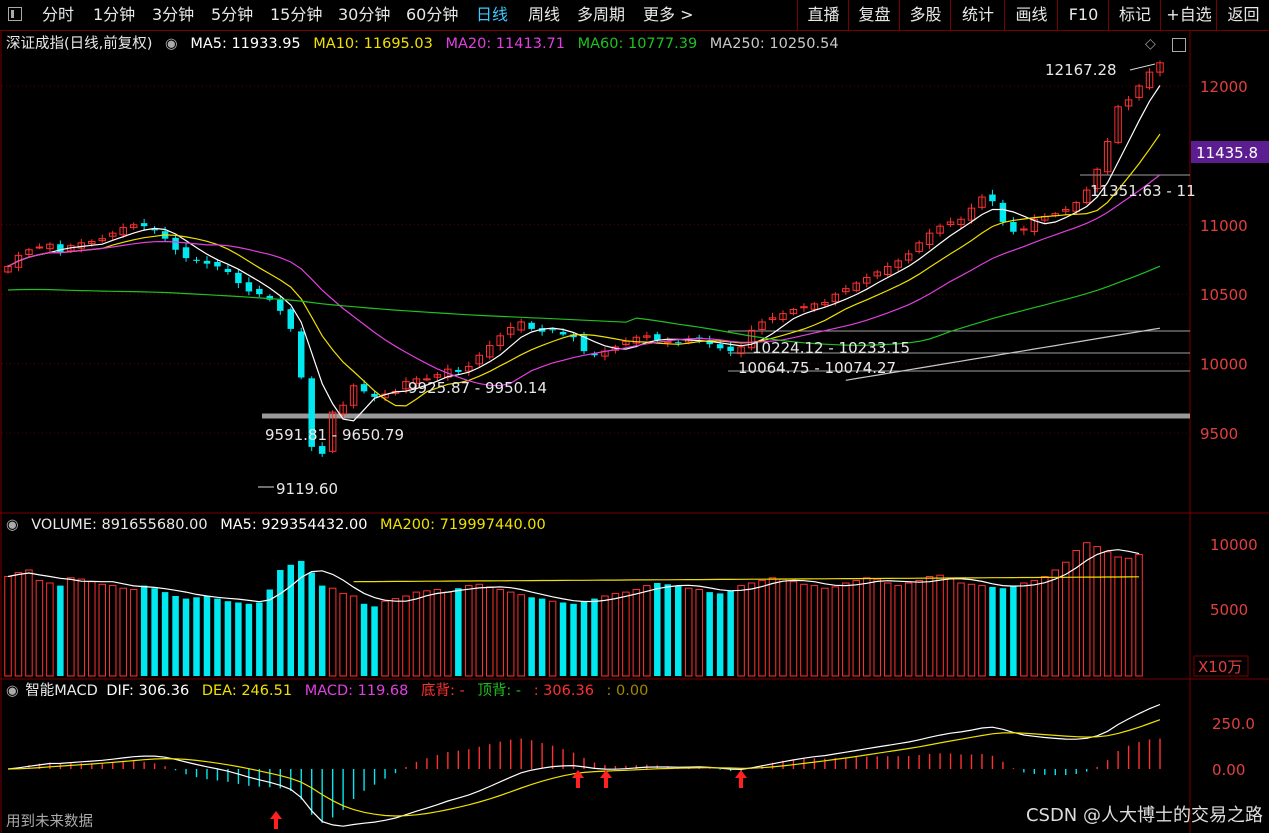 This screenshot has height=833, width=1269. What do you see at coordinates (1081, 70) in the screenshot?
I see `high-annotation: 12167.28` at bounding box center [1081, 70].